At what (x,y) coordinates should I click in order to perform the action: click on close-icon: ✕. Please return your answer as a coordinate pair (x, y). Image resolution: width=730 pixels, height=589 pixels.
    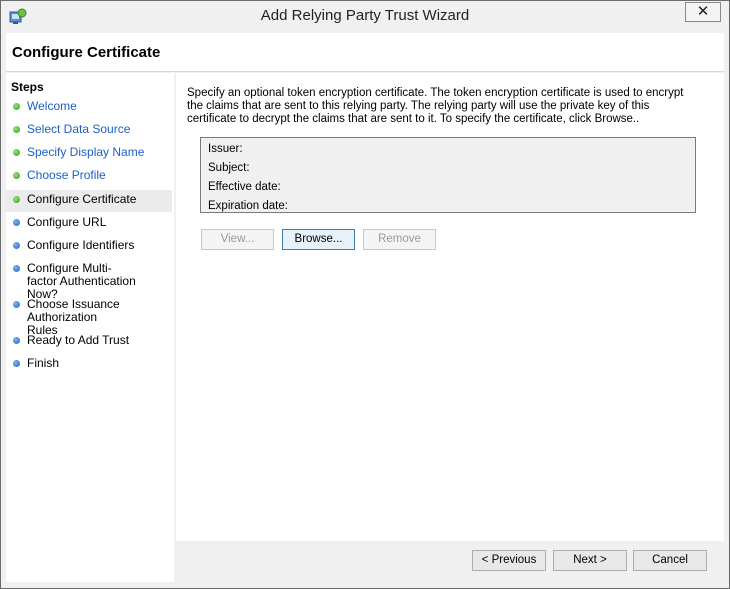
    Looking at the image, I should click on (703, 11).